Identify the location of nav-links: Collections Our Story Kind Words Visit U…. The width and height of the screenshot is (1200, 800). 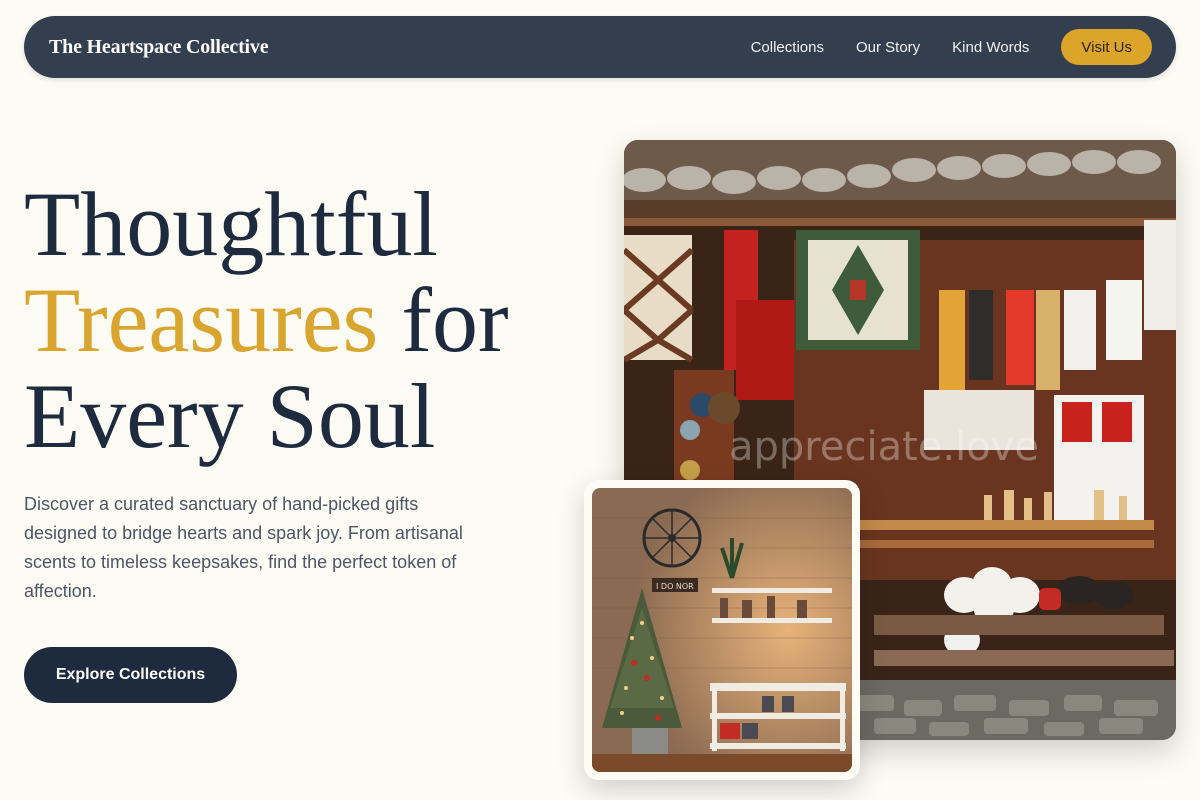
(951, 47).